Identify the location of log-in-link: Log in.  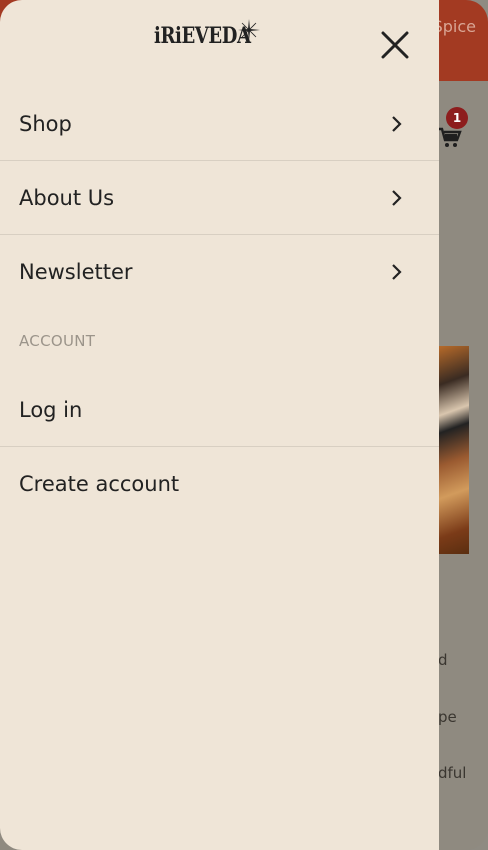
(219, 410).